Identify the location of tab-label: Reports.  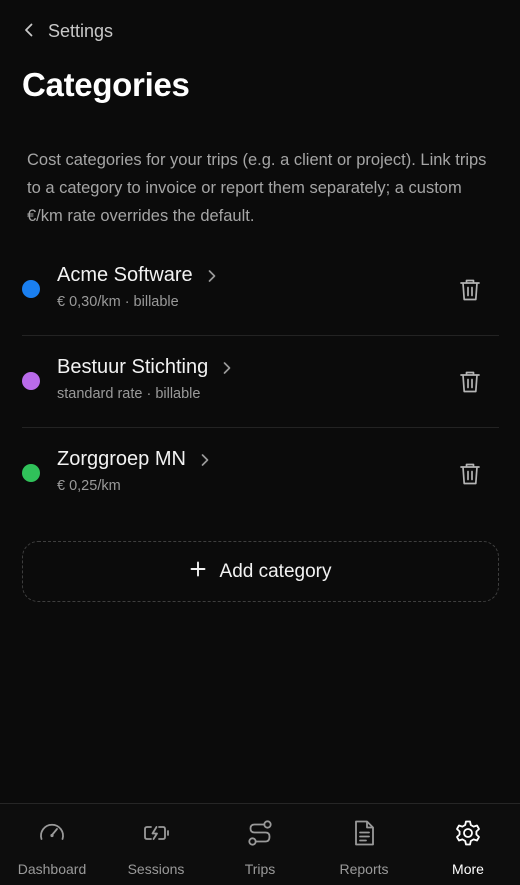
(364, 869).